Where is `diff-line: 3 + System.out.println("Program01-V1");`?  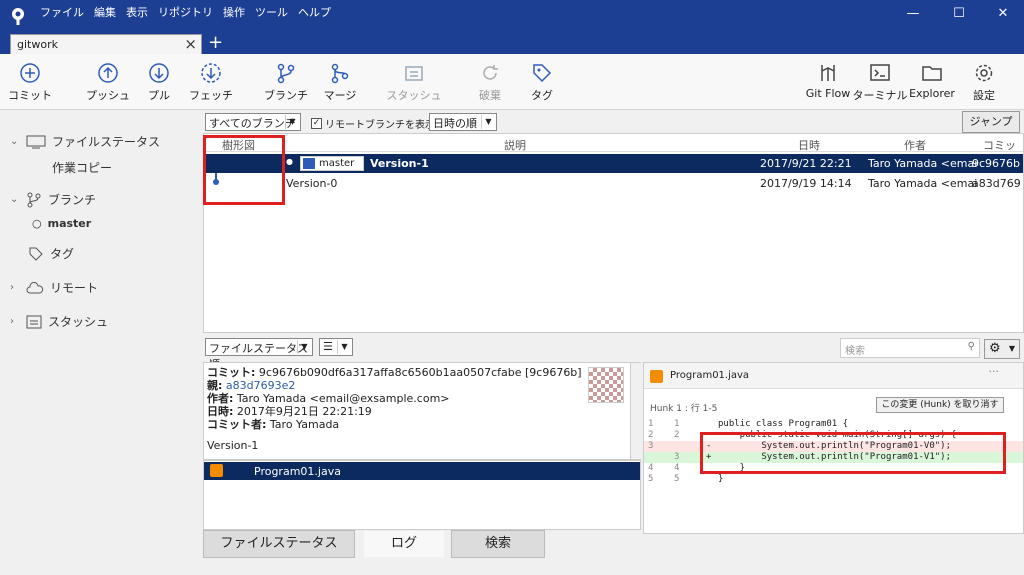
diff-line: 3 + System.out.println("Program01-V1"); is located at coordinates (833, 457).